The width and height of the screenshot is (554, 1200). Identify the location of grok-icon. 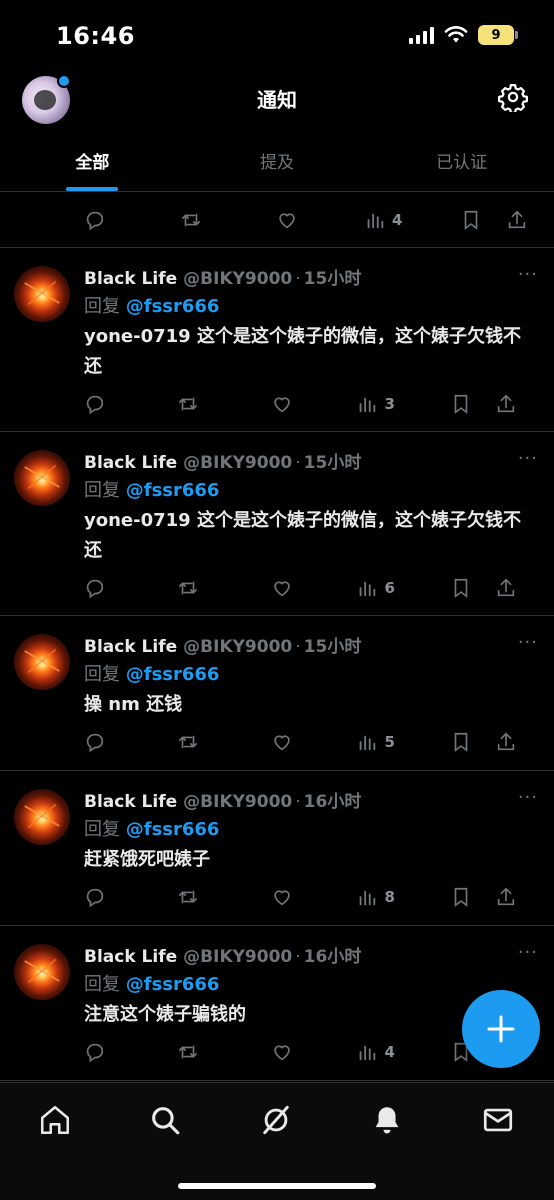
(276, 1120).